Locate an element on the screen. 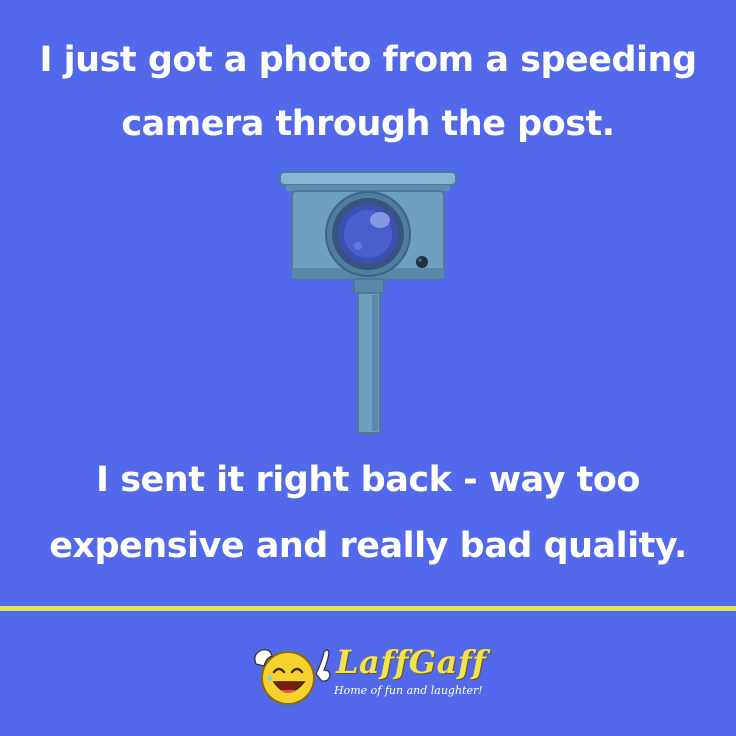 Image resolution: width=736 pixels, height=736 pixels. joke-punchline-line-1: I sent it right back - way too is located at coordinates (368, 480).